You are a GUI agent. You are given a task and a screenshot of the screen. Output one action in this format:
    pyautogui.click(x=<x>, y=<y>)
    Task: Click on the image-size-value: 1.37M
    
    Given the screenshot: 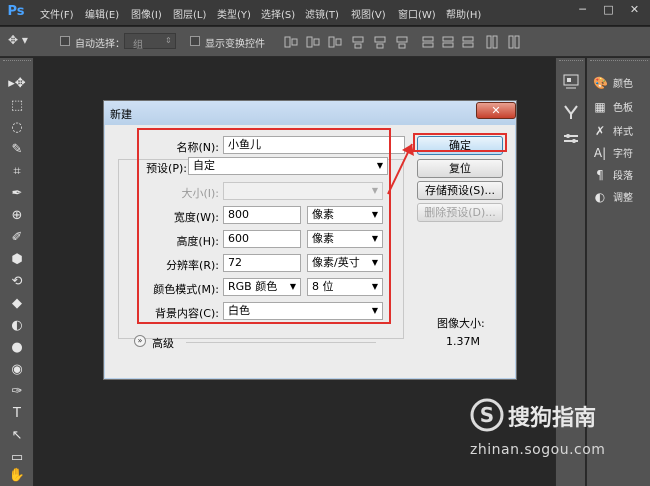 What is the action you would take?
    pyautogui.click(x=463, y=341)
    